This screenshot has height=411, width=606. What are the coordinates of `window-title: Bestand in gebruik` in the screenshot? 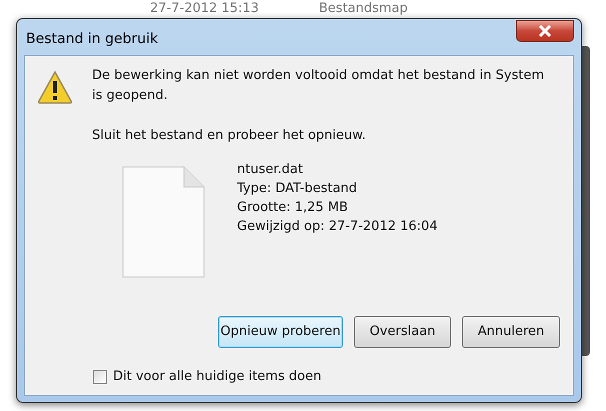 It's located at (92, 39).